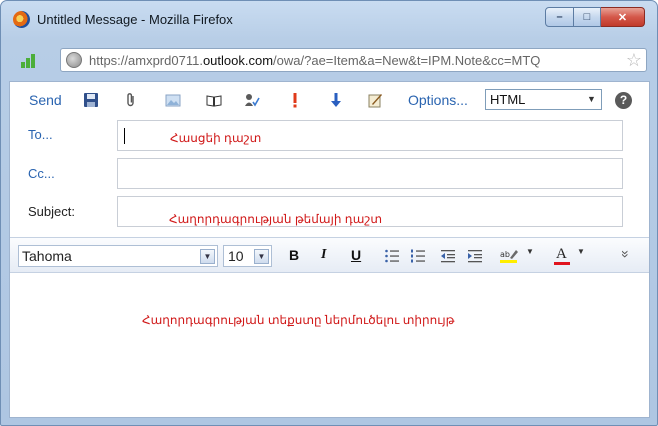  I want to click on save-icon, so click(91, 100).